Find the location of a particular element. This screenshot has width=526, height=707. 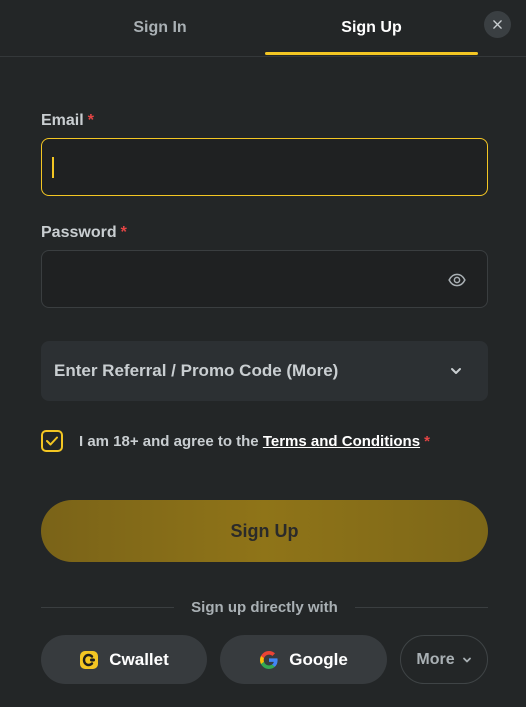

password-input is located at coordinates (264, 279).